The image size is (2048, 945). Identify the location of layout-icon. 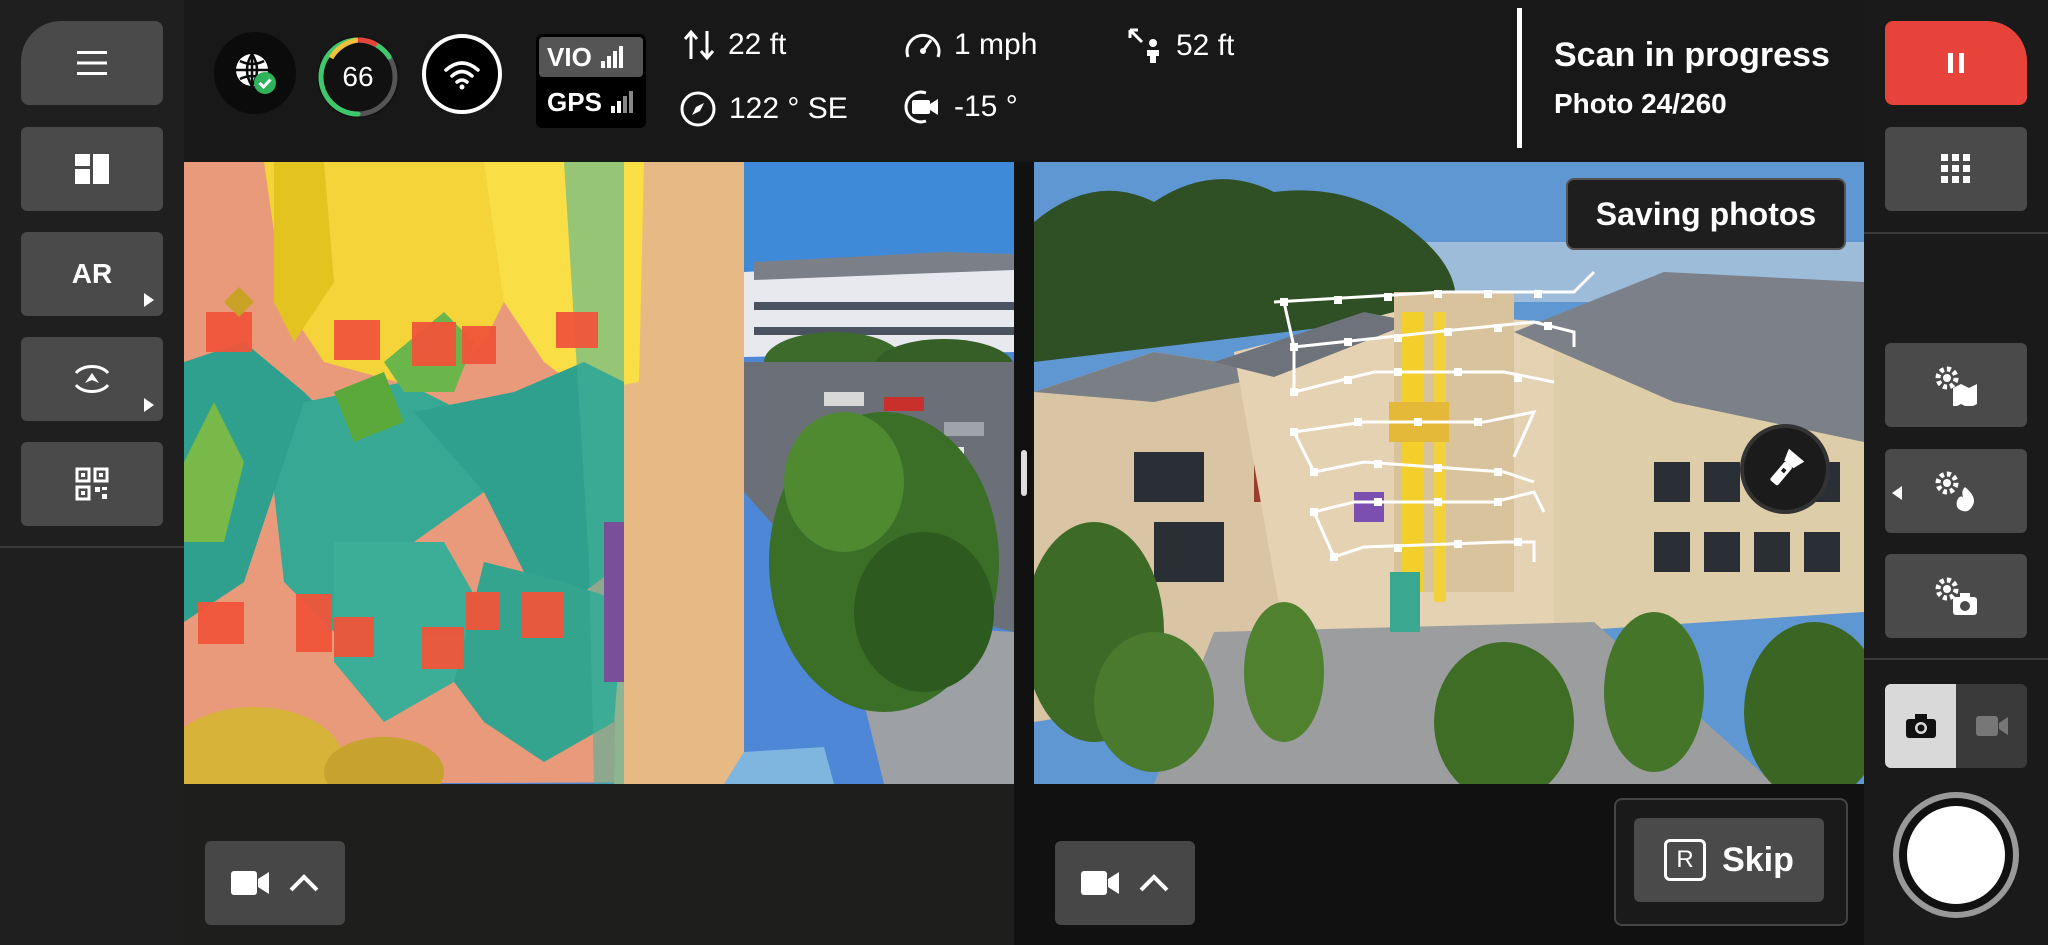
(92, 169).